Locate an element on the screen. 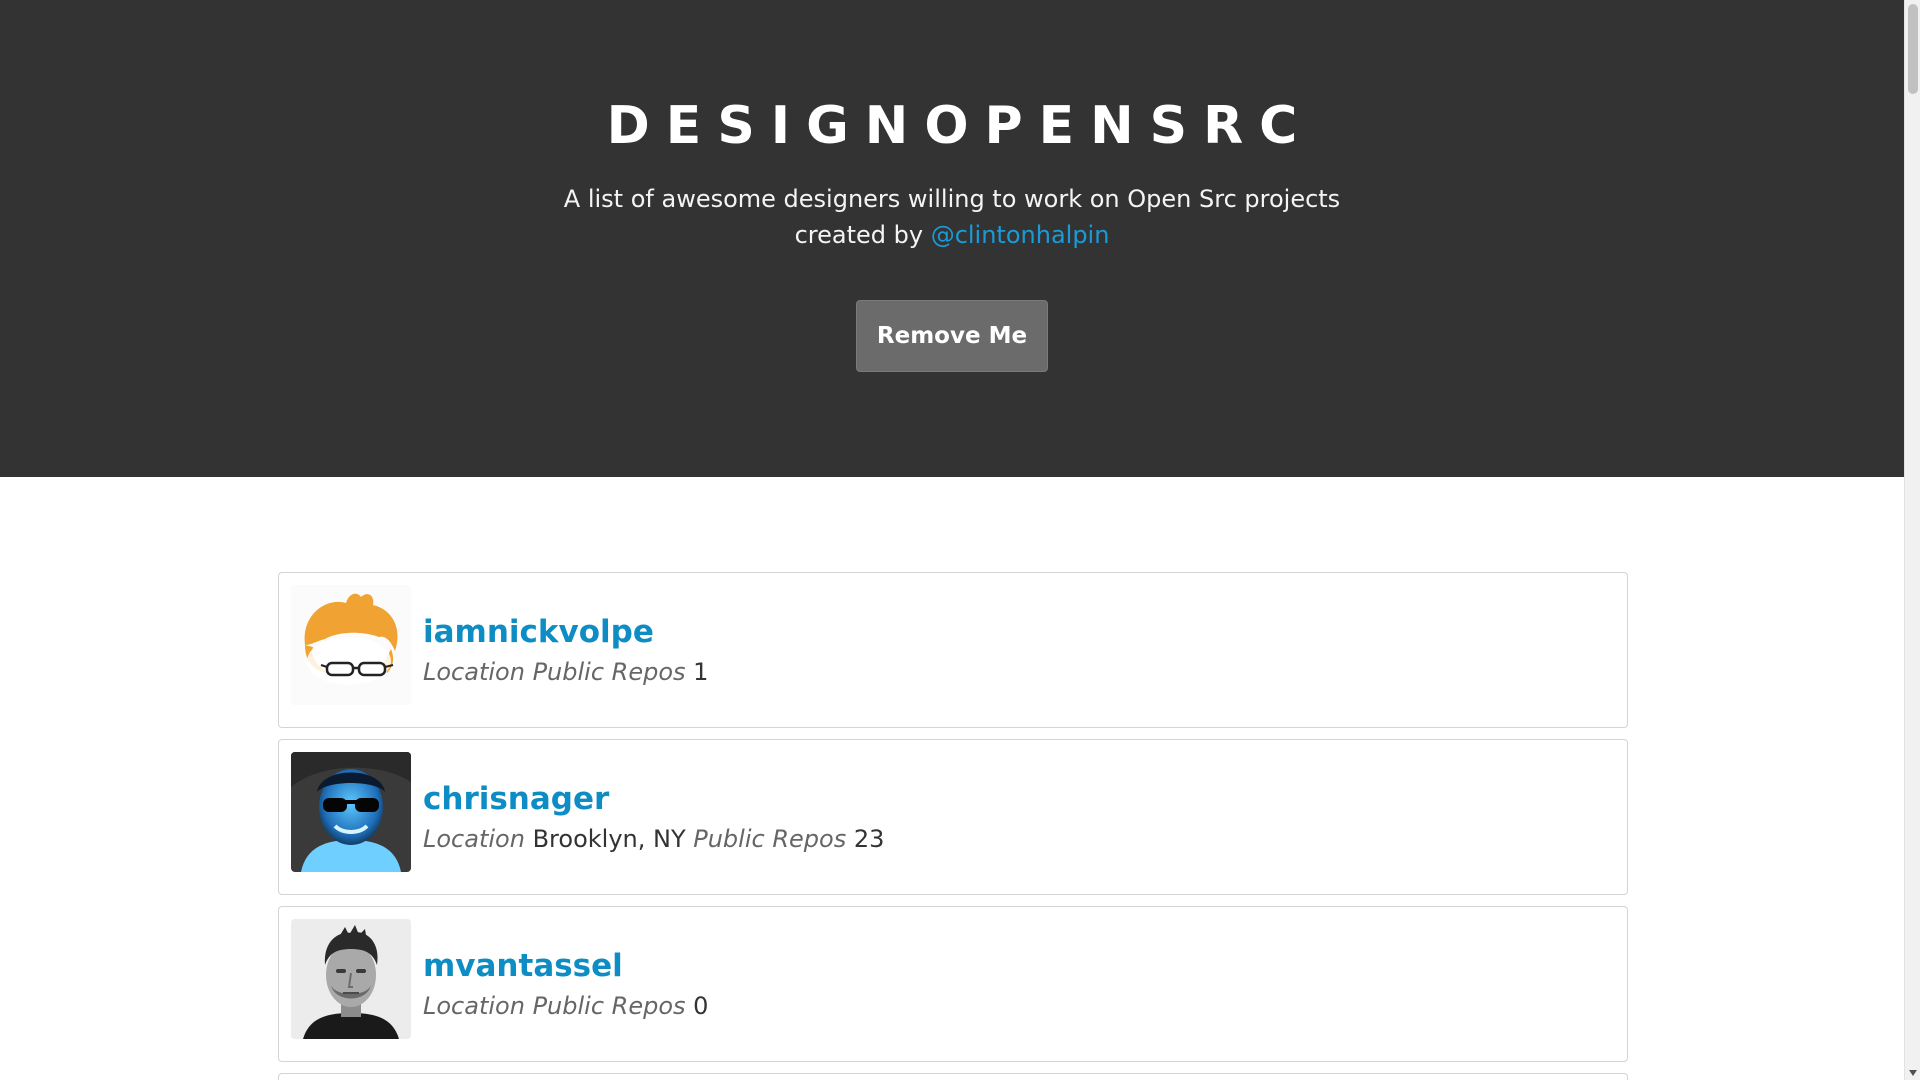  designer-username-link: iamnickvolpe is located at coordinates (538, 632).